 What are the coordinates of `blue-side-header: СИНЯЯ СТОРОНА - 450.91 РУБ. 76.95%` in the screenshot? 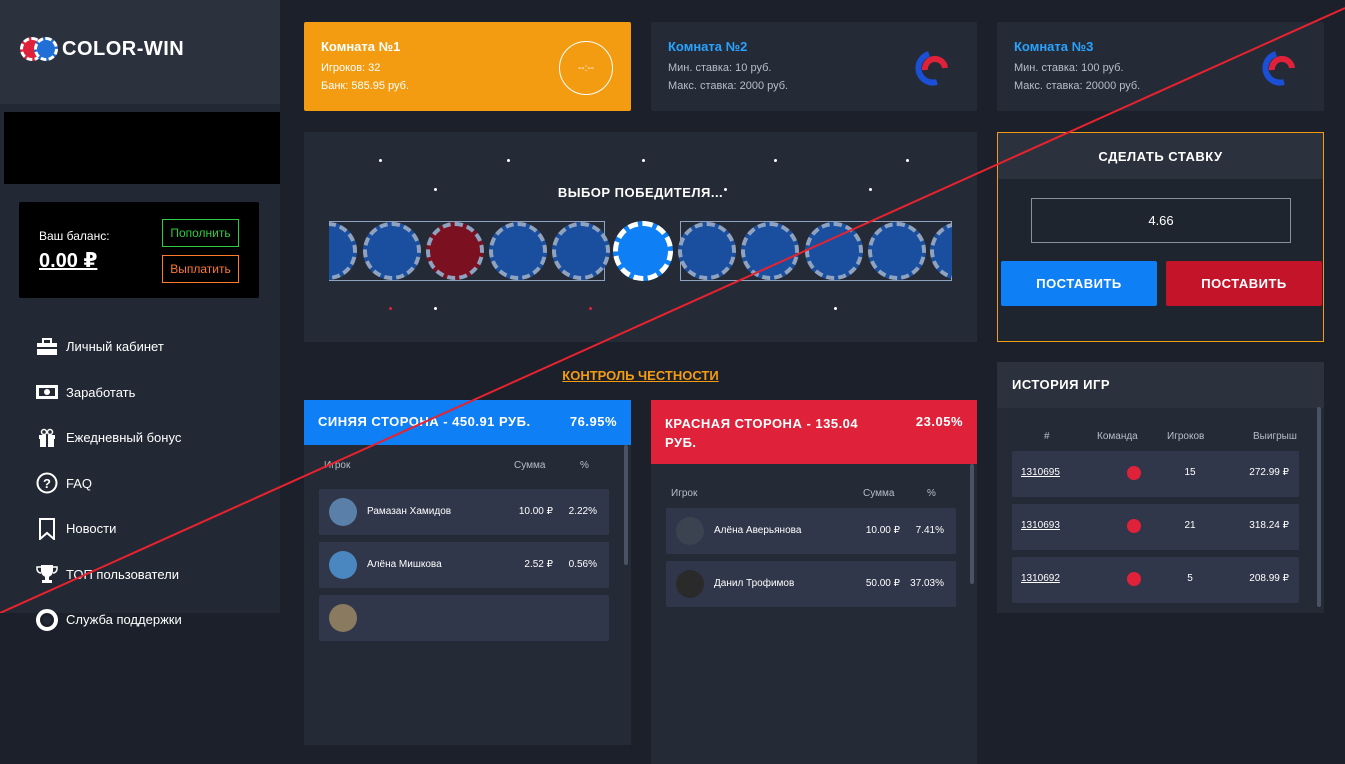 It's located at (467, 422).